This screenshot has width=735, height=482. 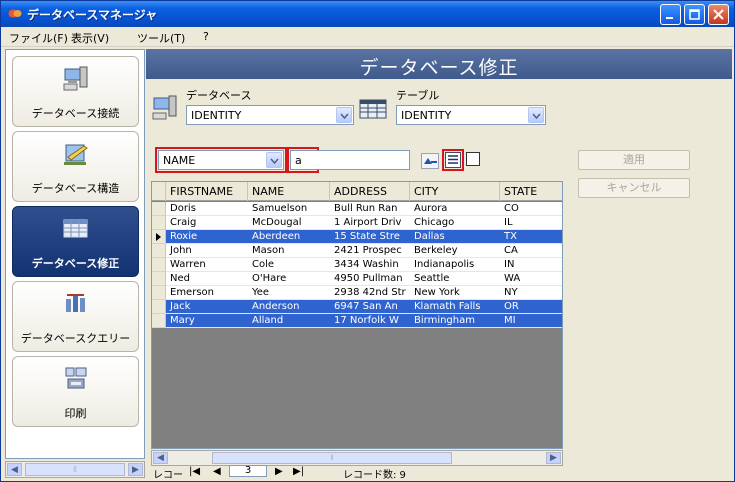 What do you see at coordinates (531, 307) in the screenshot?
I see `table-cell: OR` at bounding box center [531, 307].